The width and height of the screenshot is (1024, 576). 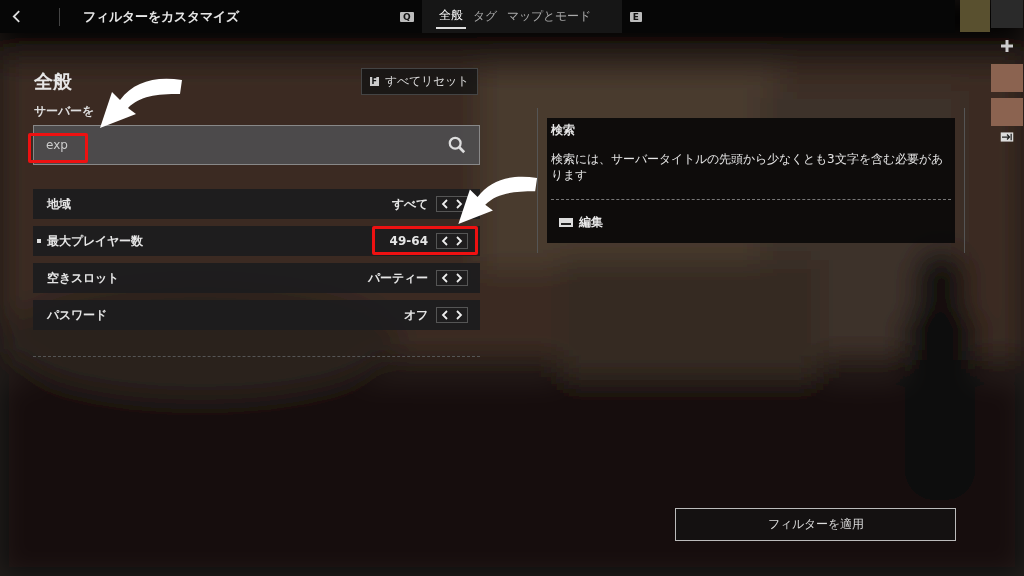 I want to click on back-icon, so click(x=16, y=16).